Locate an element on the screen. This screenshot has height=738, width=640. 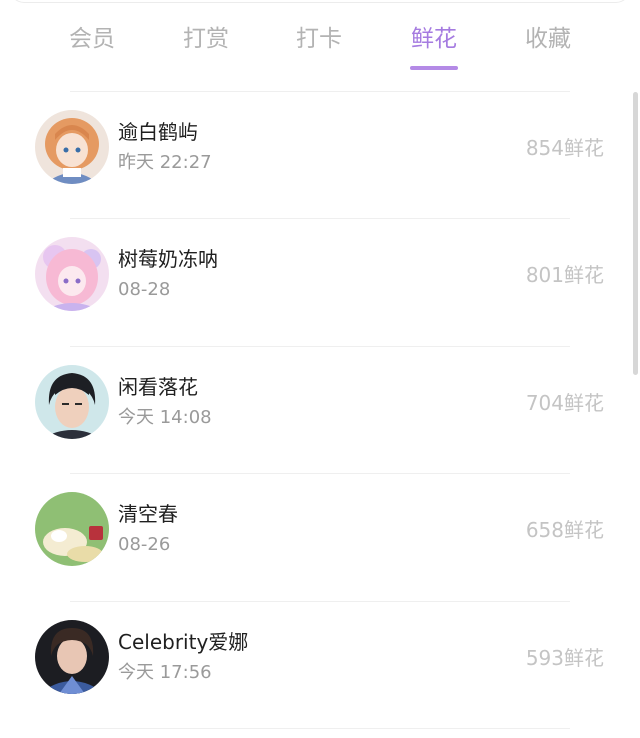
user-name: 清空春 is located at coordinates (148, 514).